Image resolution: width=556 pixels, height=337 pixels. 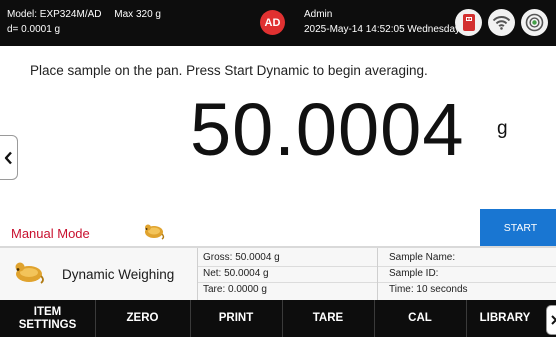 I want to click on weight-unit: g, so click(x=502, y=129).